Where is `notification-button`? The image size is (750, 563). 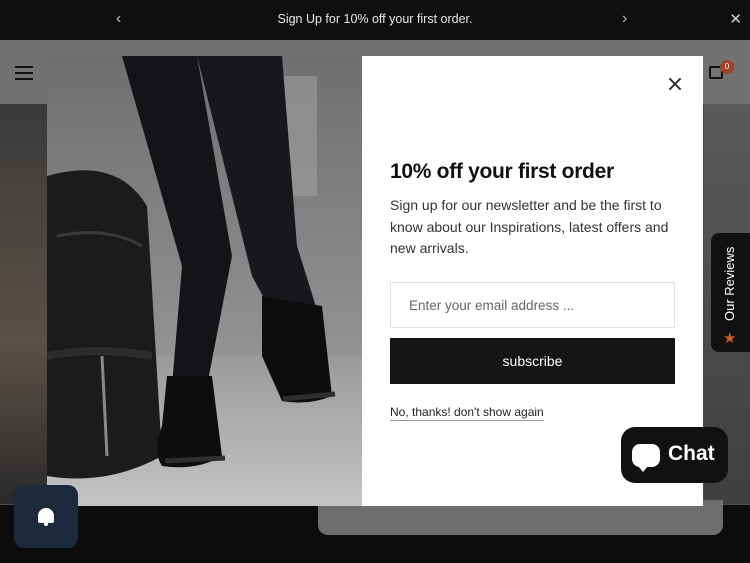
notification-button is located at coordinates (46, 516).